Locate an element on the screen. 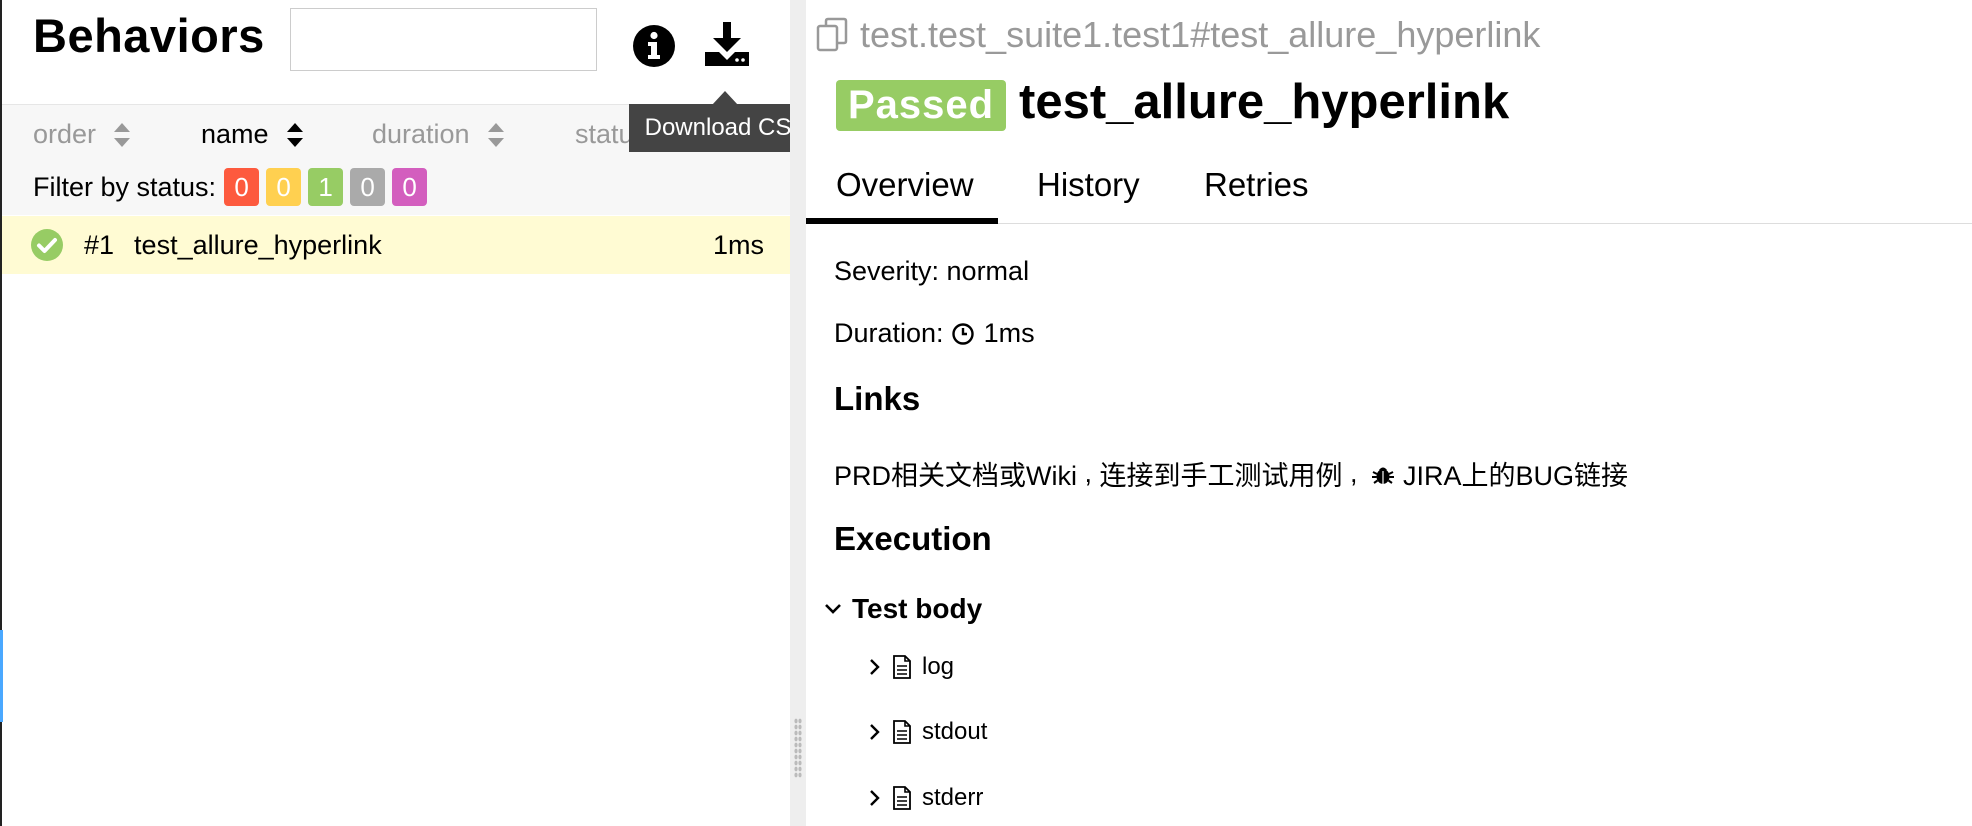 This screenshot has width=1972, height=826. duration-value: 1ms is located at coordinates (1009, 333).